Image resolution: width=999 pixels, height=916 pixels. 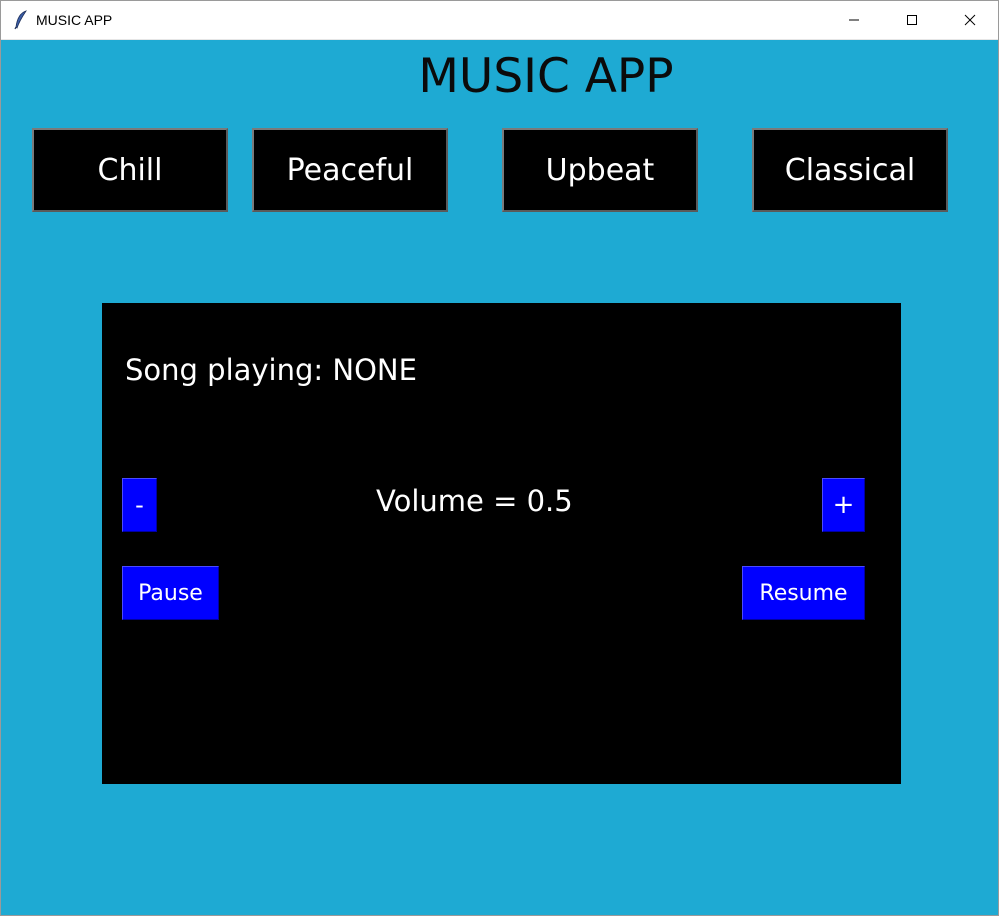 What do you see at coordinates (139, 505) in the screenshot?
I see `volume-down-button: -` at bounding box center [139, 505].